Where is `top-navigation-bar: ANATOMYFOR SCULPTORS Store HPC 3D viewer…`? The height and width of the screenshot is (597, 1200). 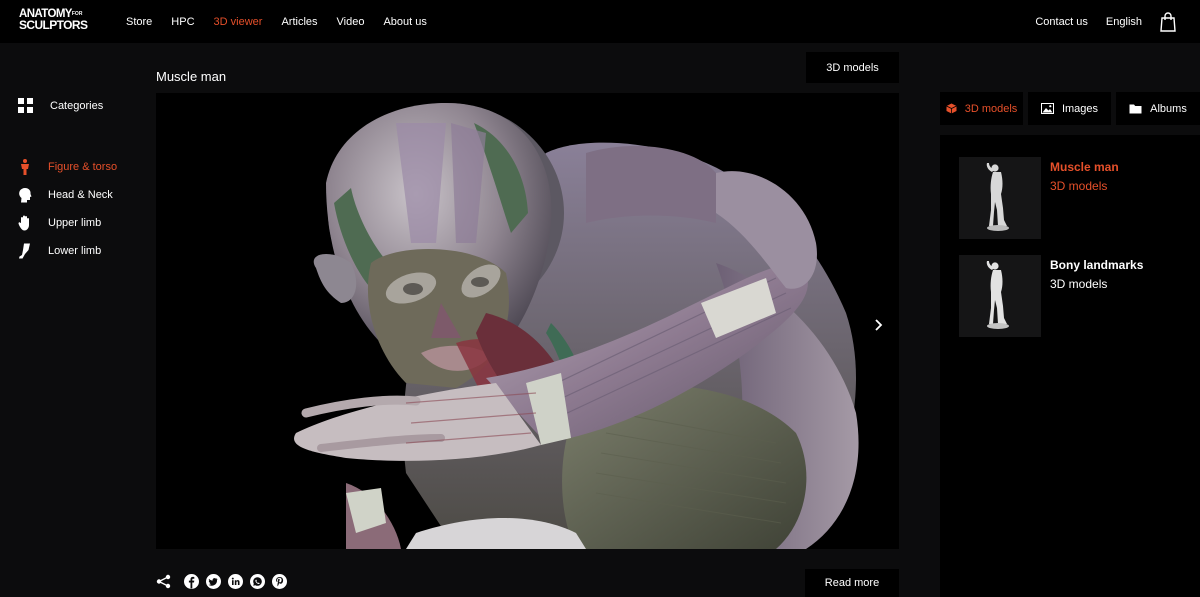 top-navigation-bar: ANATOMYFOR SCULPTORS Store HPC 3D viewer… is located at coordinates (600, 21).